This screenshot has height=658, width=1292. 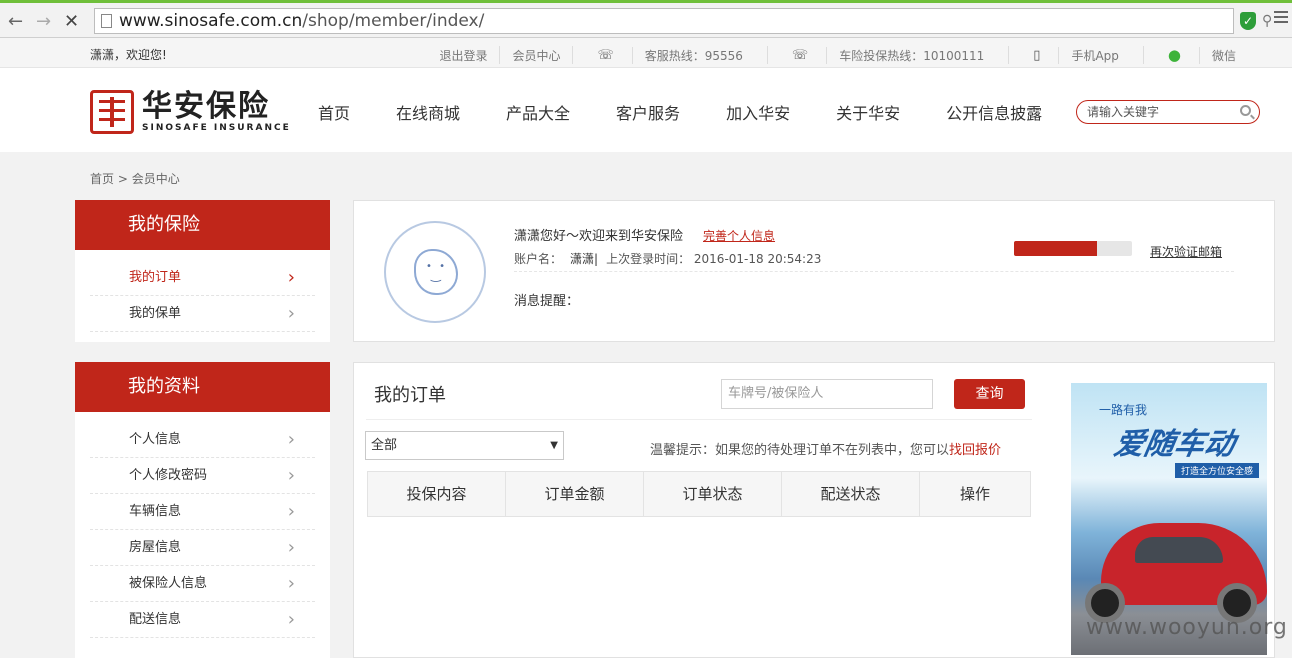 What do you see at coordinates (757, 259) in the screenshot?
I see `last-login-time: 2016-01-18 20:54:23` at bounding box center [757, 259].